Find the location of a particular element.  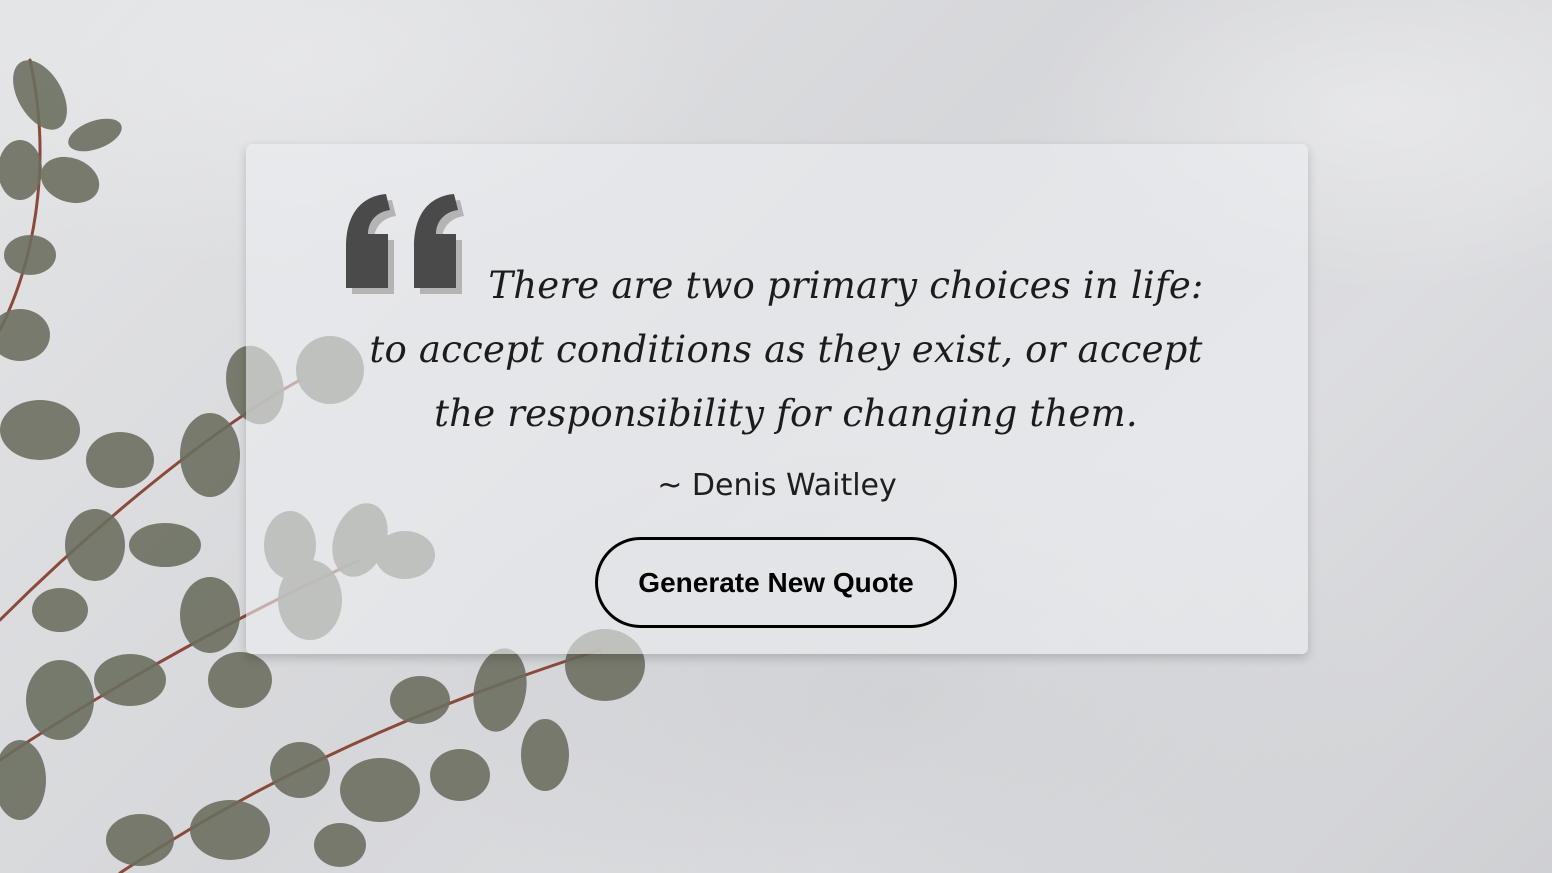

quote-author: ~ Denis Waitley is located at coordinates (777, 485).